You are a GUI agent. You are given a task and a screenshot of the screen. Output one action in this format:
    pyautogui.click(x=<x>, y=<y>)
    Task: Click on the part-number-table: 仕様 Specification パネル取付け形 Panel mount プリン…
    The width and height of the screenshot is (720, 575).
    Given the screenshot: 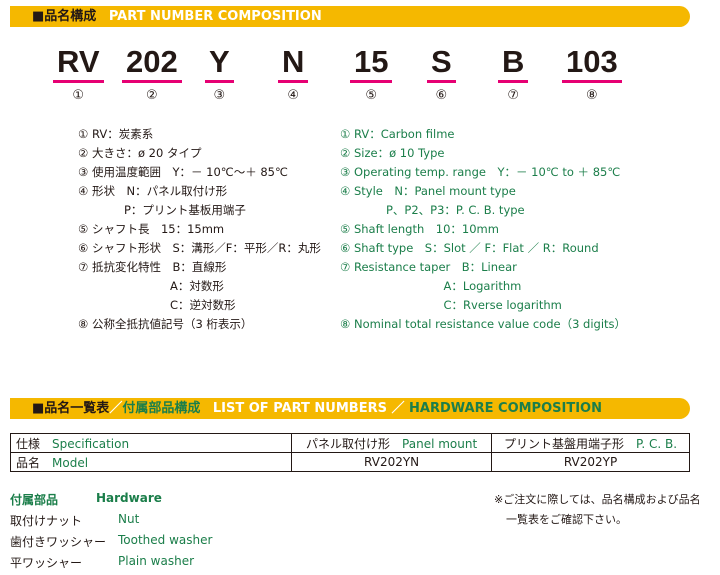 What is the action you would take?
    pyautogui.click(x=349, y=452)
    